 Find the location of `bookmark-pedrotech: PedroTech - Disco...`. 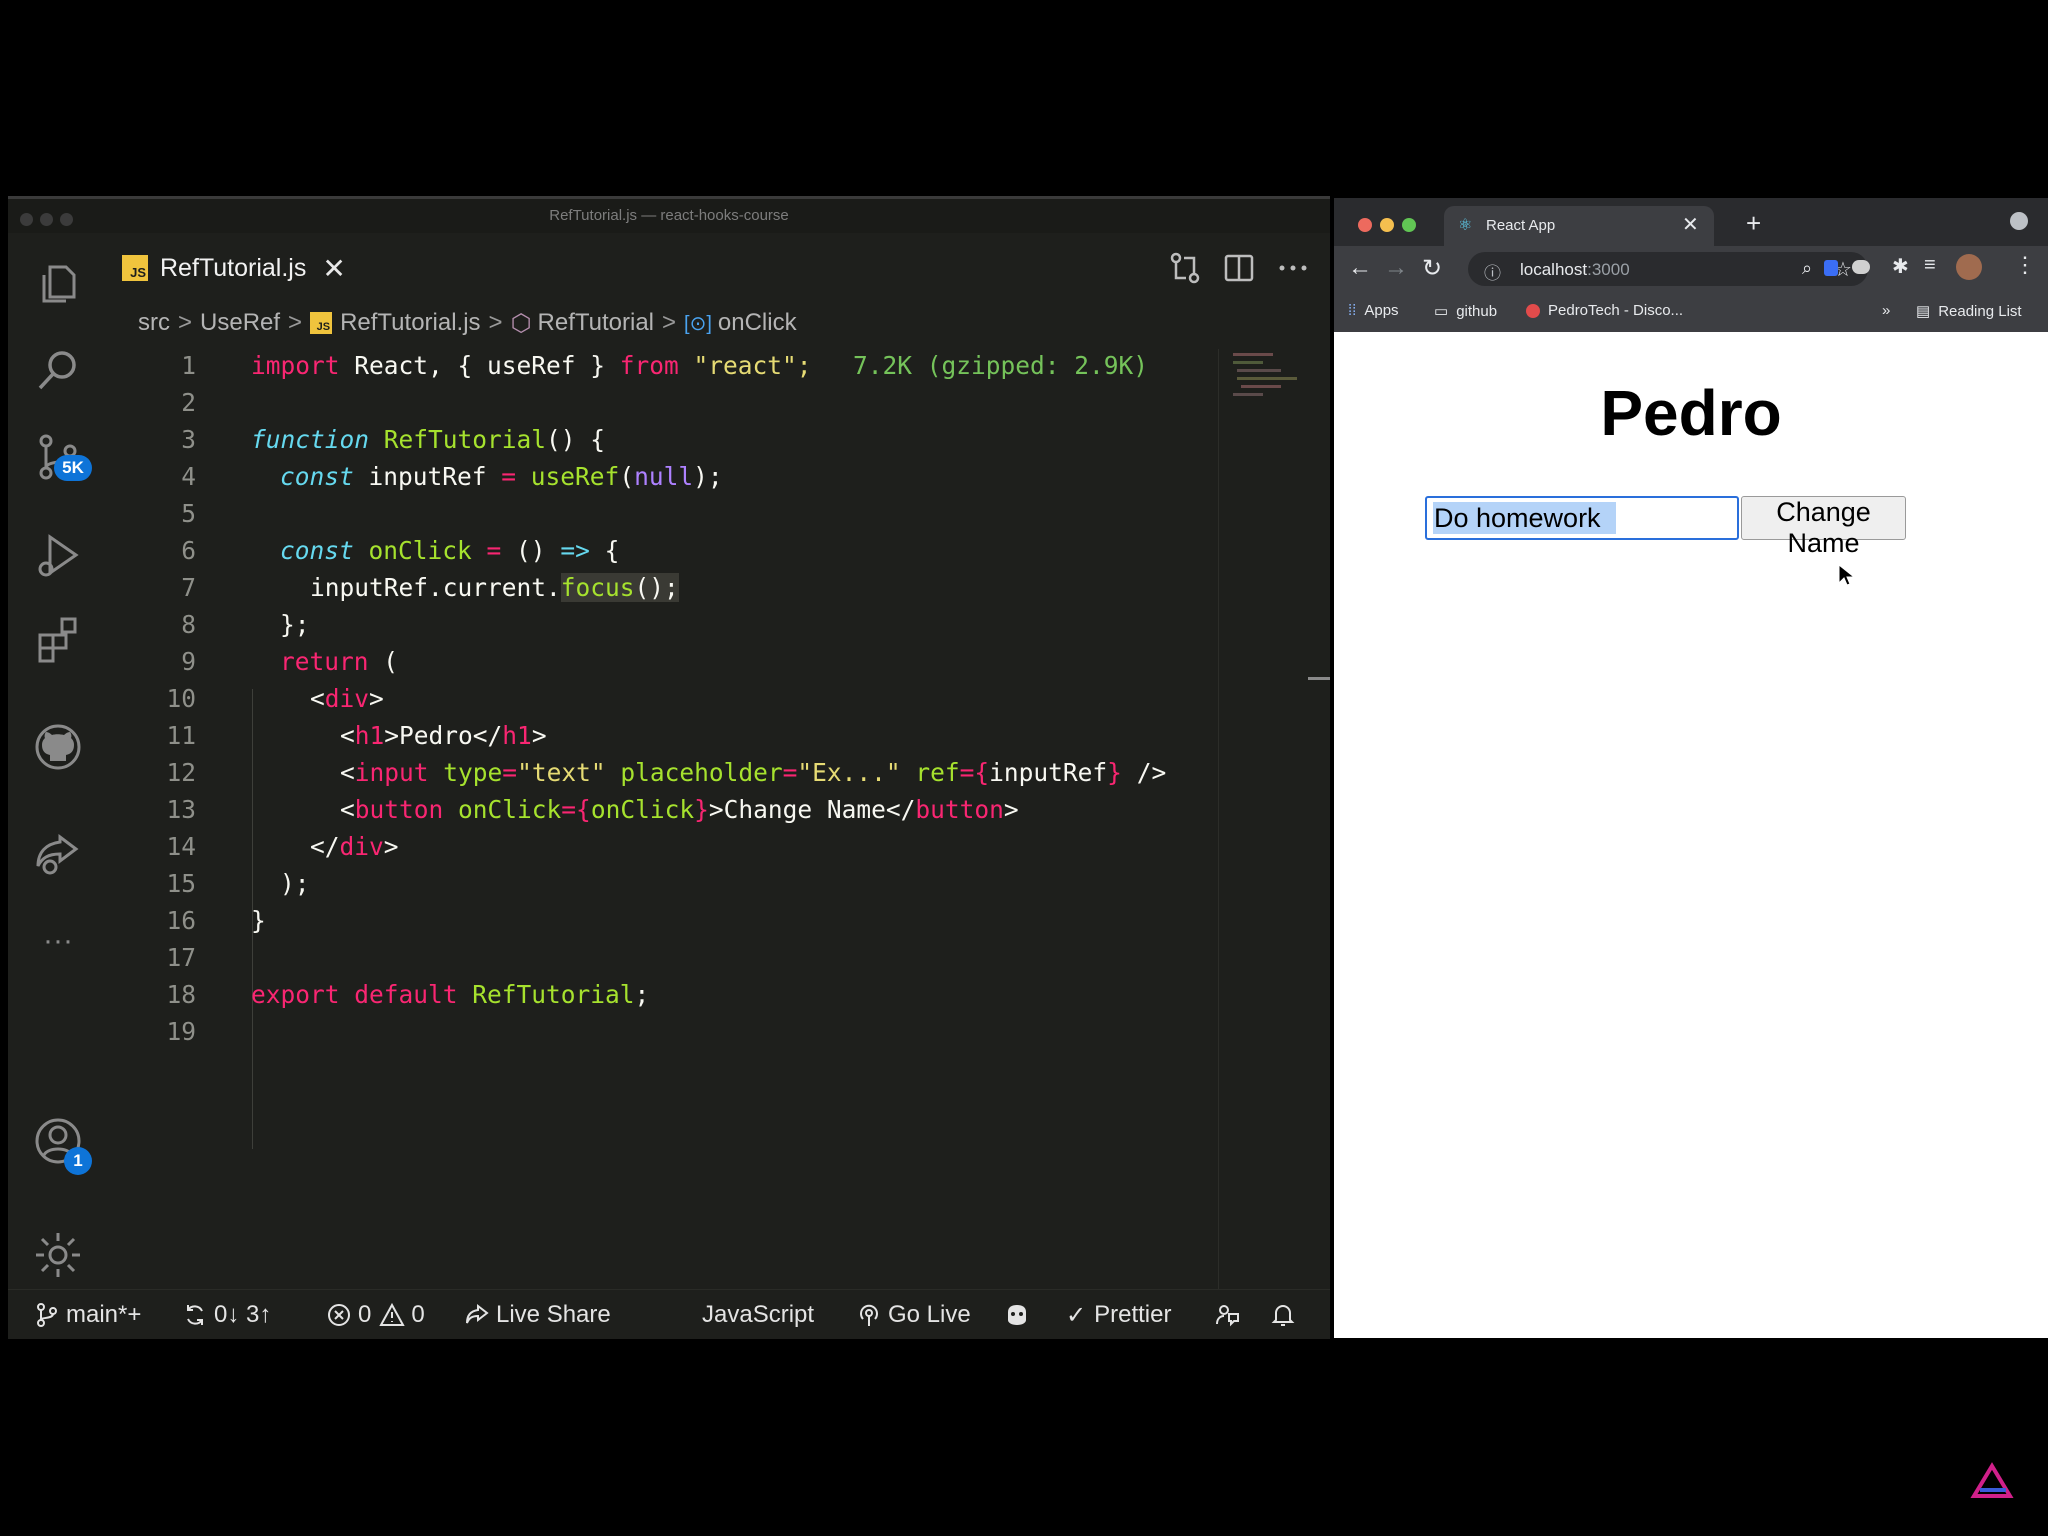

bookmark-pedrotech: PedroTech - Disco... is located at coordinates (1604, 310).